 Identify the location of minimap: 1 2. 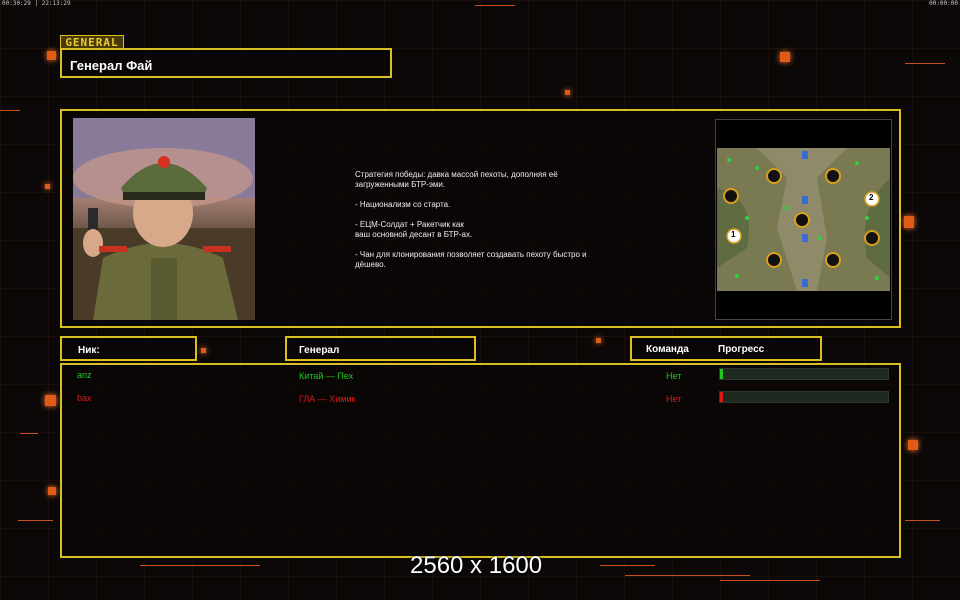
(803, 219).